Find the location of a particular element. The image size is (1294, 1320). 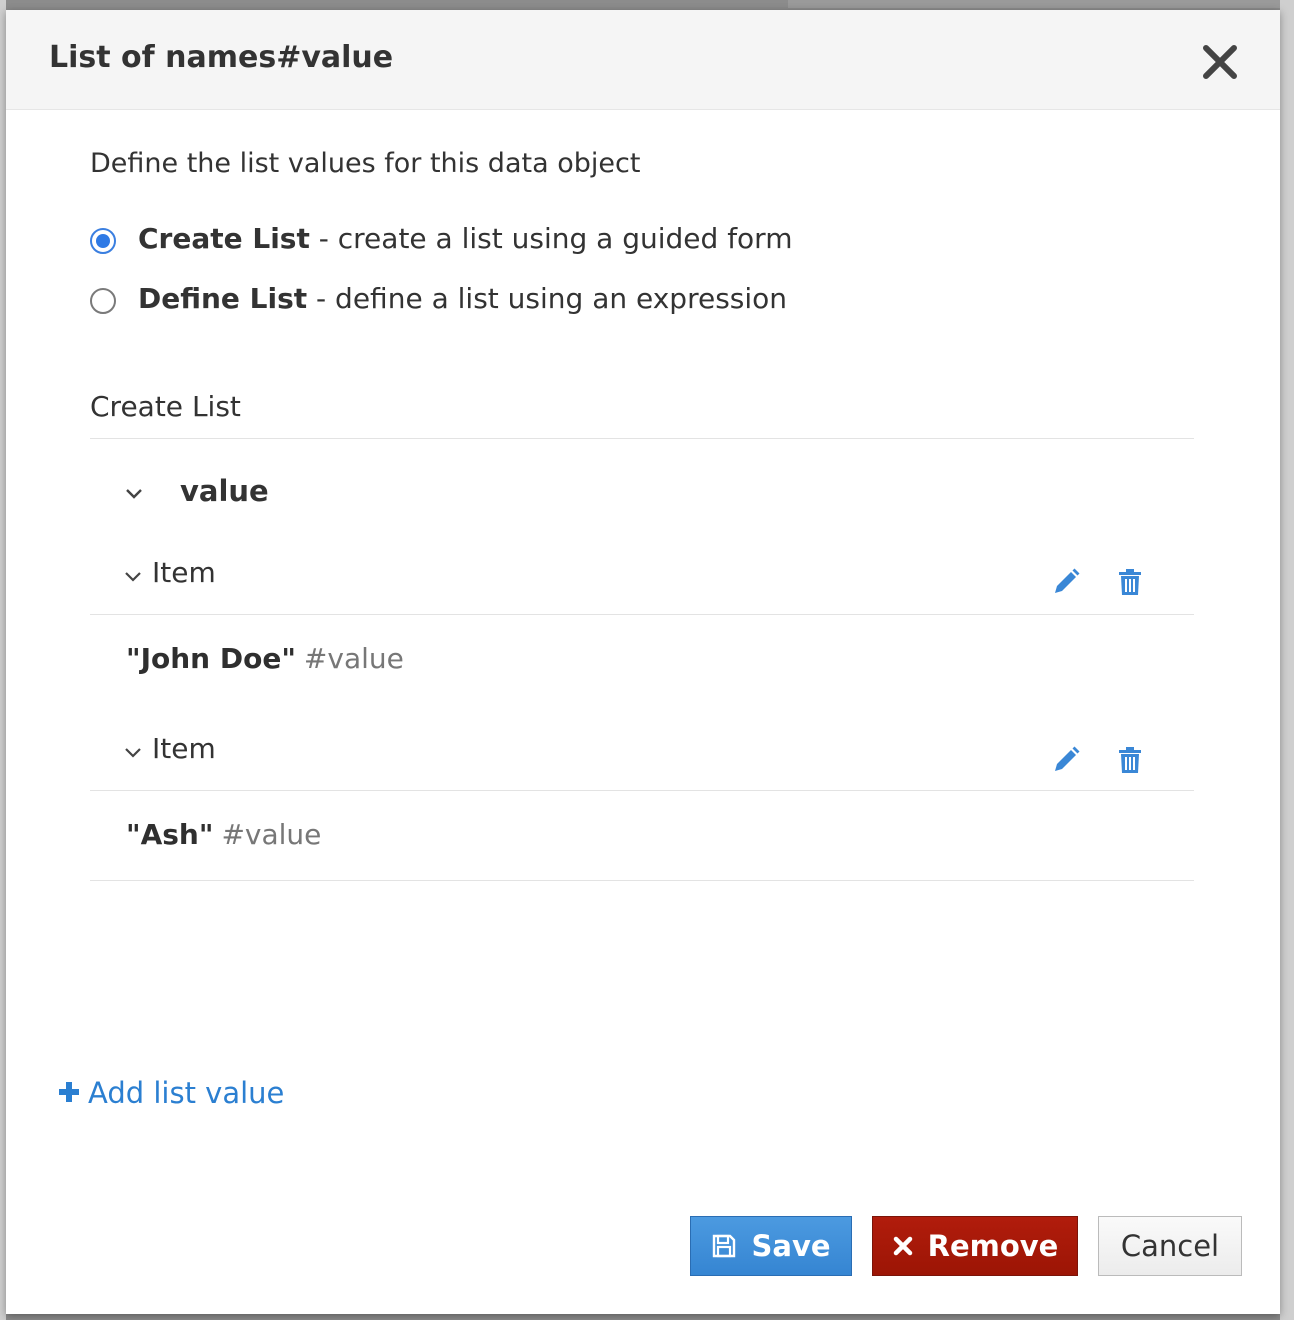

radio-define-list is located at coordinates (103, 301).